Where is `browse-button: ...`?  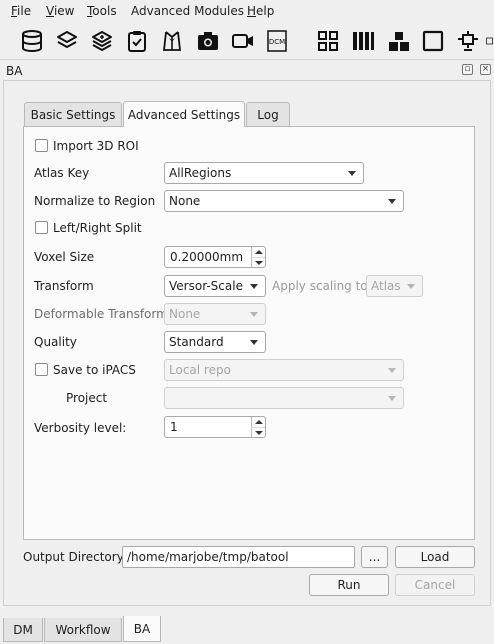
browse-button: ... is located at coordinates (374, 557).